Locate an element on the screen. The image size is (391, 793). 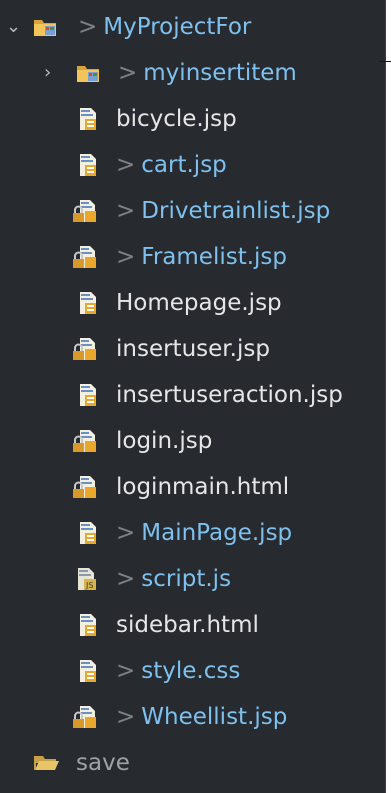
svg-text: JS is located at coordinates (89, 585).